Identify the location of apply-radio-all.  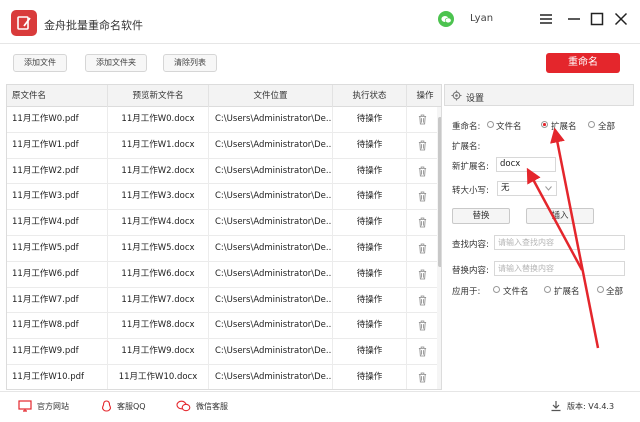
(600, 289).